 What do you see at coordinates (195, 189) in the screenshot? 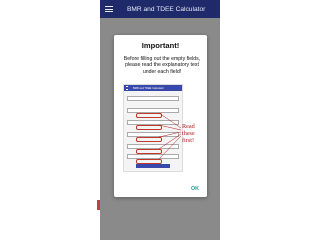
I see `ok-button: OK` at bounding box center [195, 189].